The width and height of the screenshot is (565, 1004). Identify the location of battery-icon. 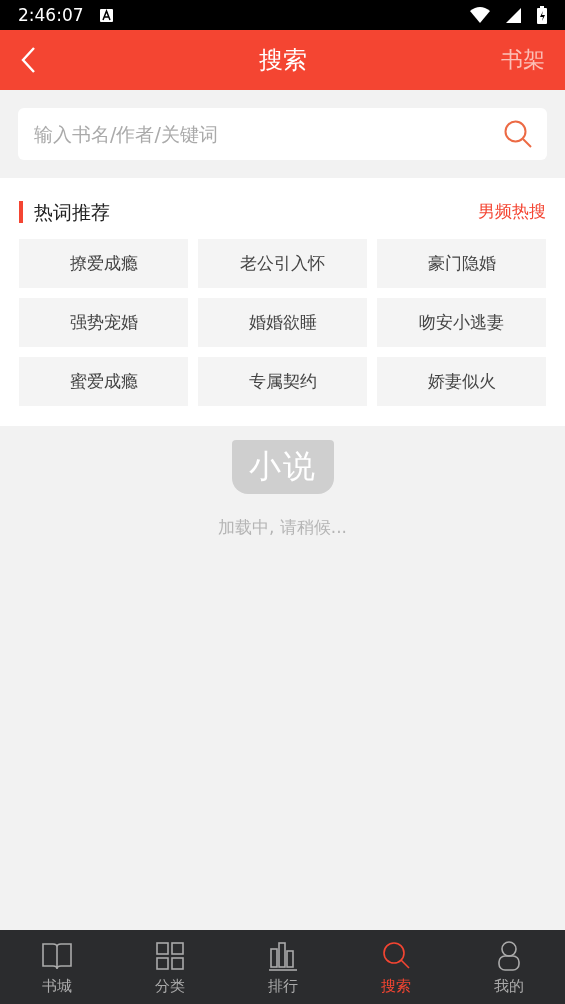
(542, 15).